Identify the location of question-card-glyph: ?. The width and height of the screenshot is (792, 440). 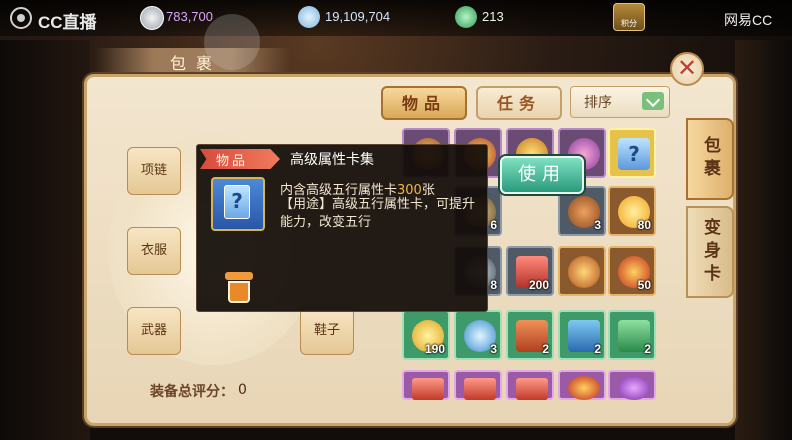
(237, 202).